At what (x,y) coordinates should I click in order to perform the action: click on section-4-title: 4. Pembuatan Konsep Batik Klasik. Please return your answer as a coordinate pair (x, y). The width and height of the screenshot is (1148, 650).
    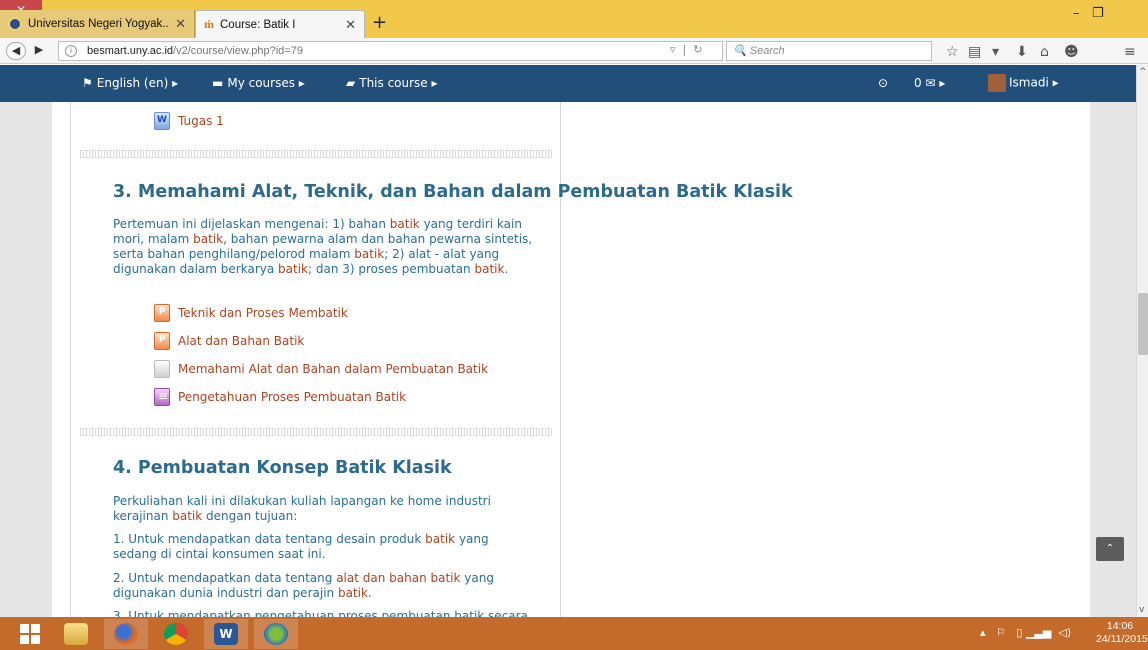
    Looking at the image, I should click on (282, 468).